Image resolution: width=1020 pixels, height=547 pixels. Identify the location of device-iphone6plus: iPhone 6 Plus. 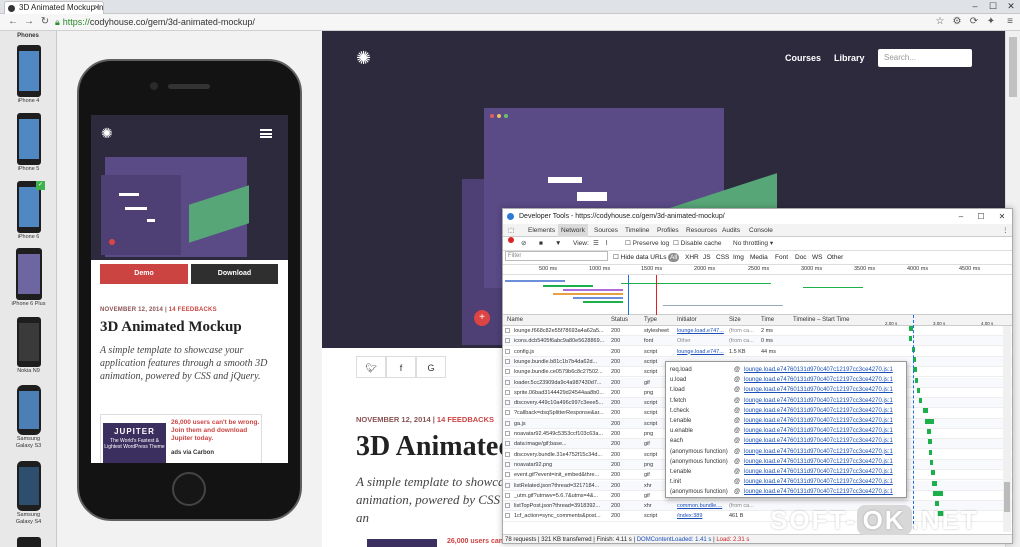
(28, 278).